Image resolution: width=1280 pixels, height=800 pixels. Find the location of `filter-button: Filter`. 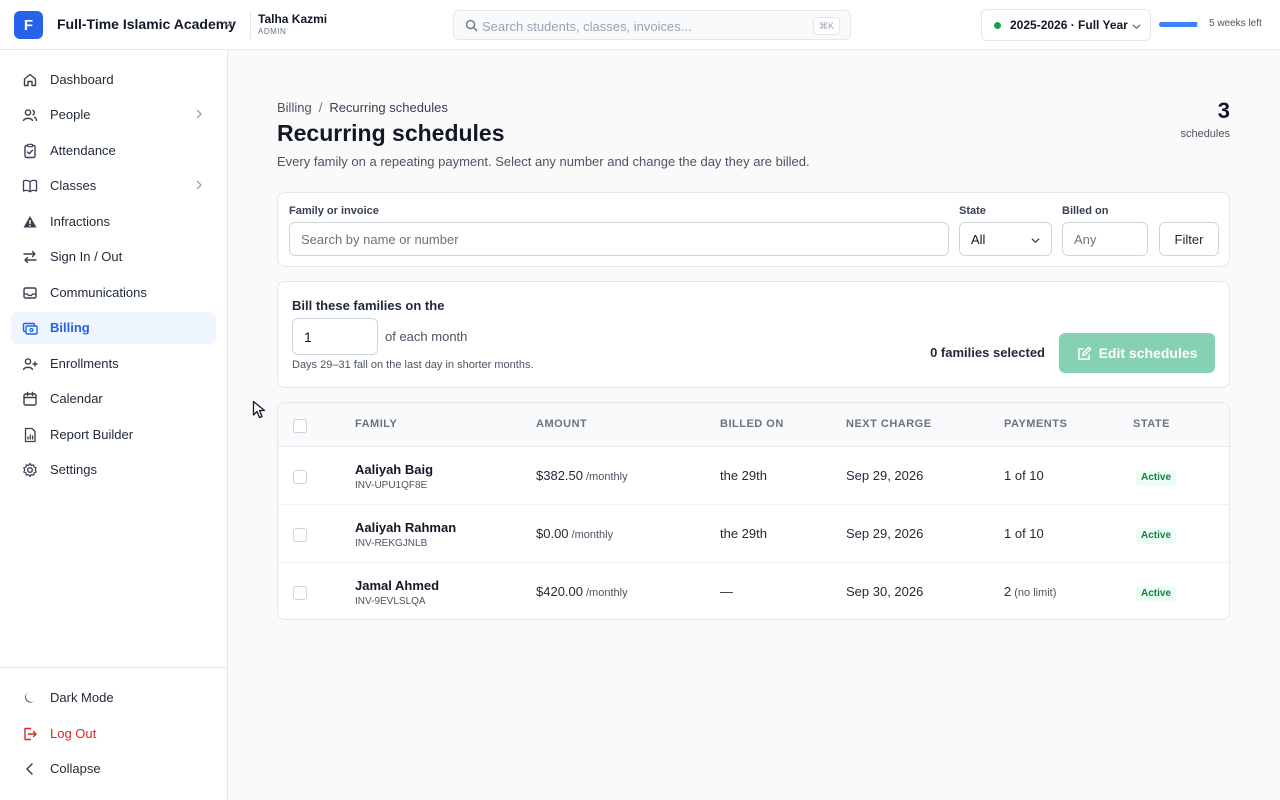

filter-button: Filter is located at coordinates (1189, 239).